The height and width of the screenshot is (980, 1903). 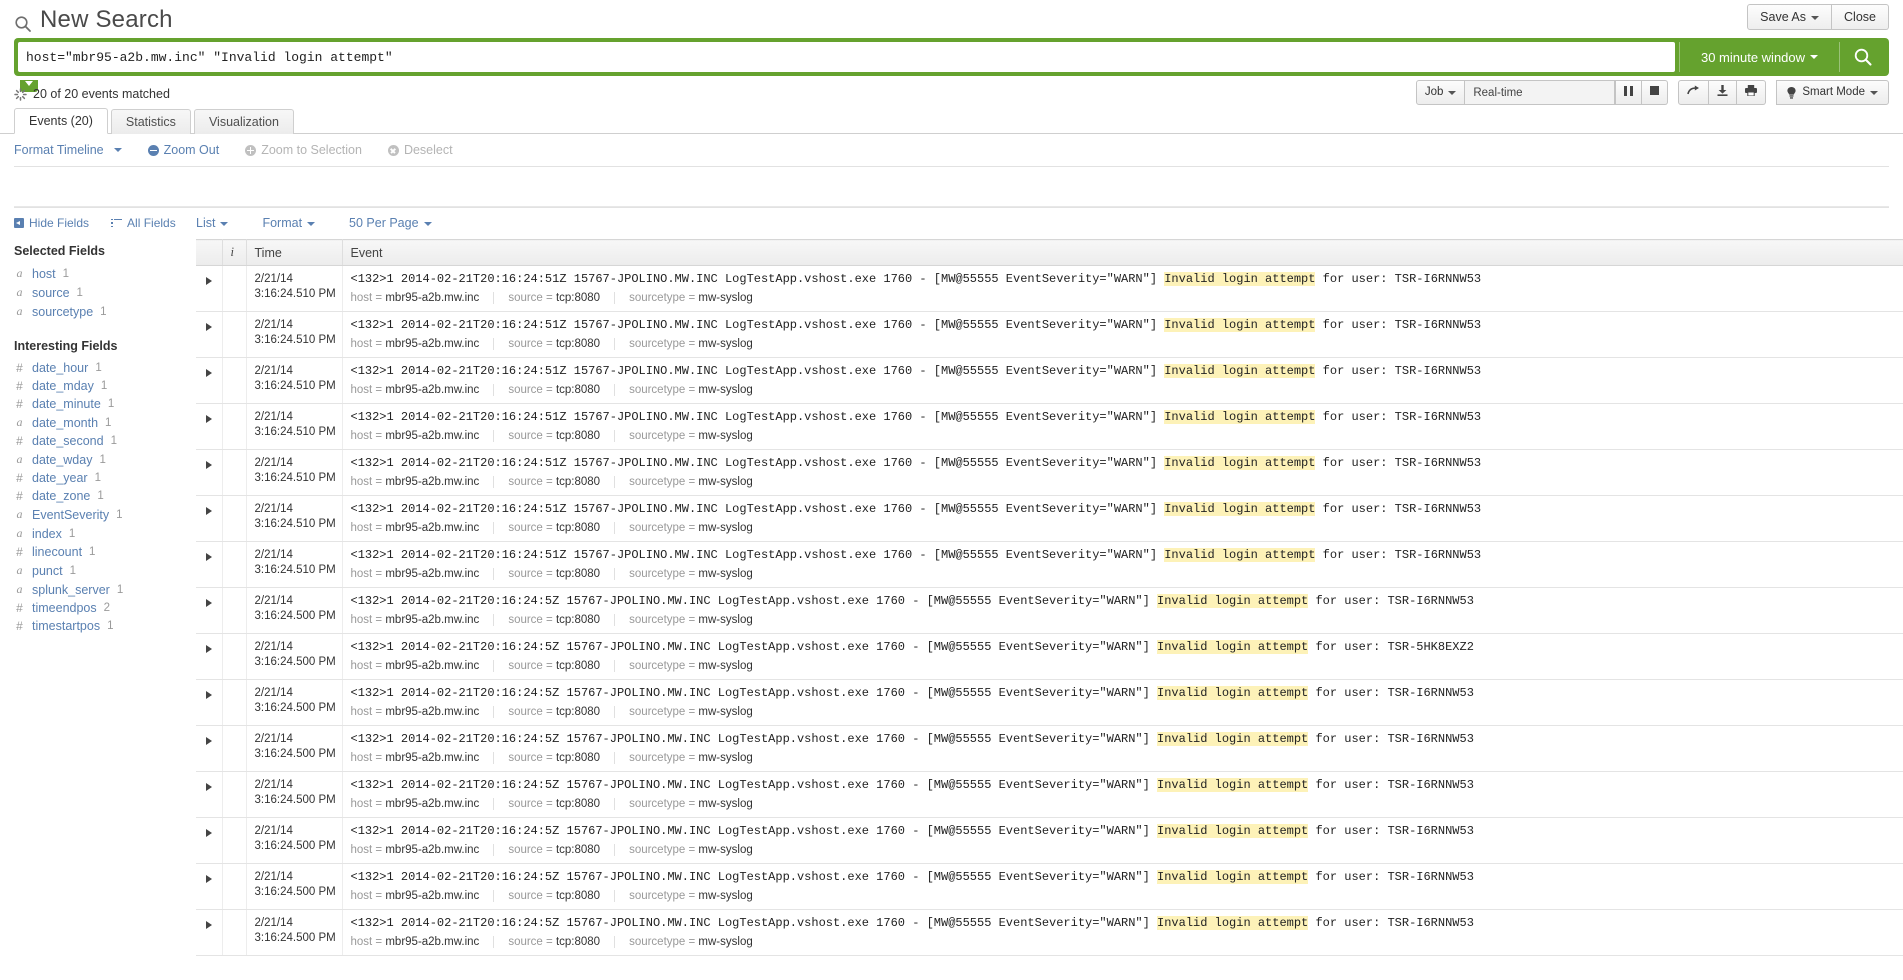 What do you see at coordinates (1629, 92) in the screenshot?
I see `pause-button` at bounding box center [1629, 92].